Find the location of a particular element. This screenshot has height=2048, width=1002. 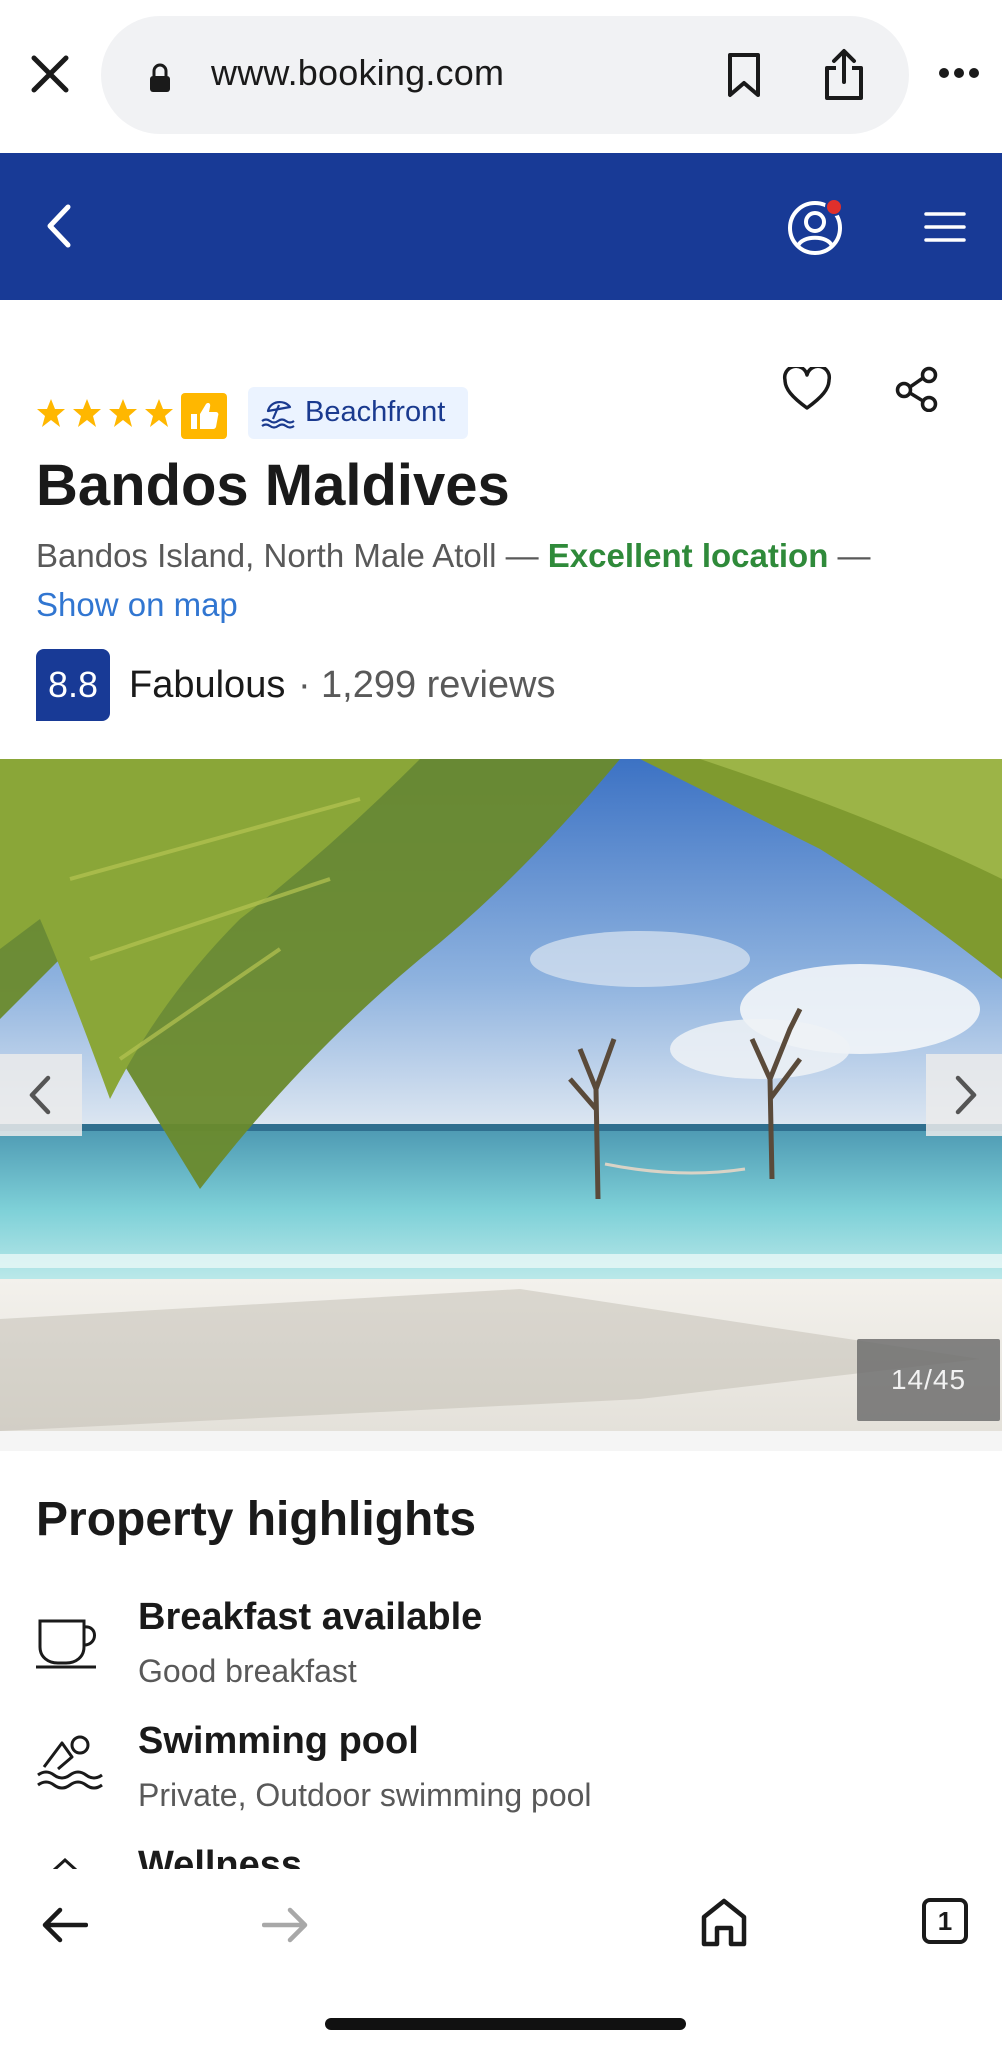

show-on-map-link: Show on map is located at coordinates (137, 605).